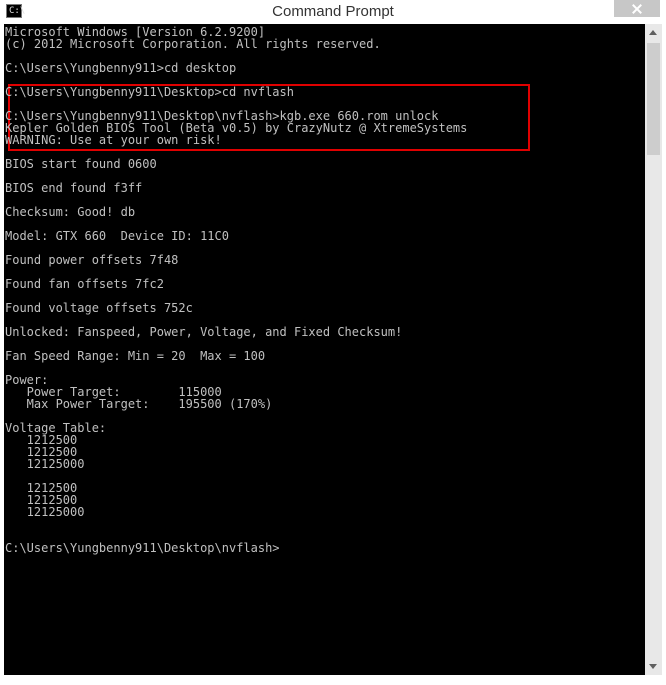 The width and height of the screenshot is (666, 685). I want to click on console-line: C:\Users\Yungbenny911\Desktop>cd nvflash, so click(149, 92).